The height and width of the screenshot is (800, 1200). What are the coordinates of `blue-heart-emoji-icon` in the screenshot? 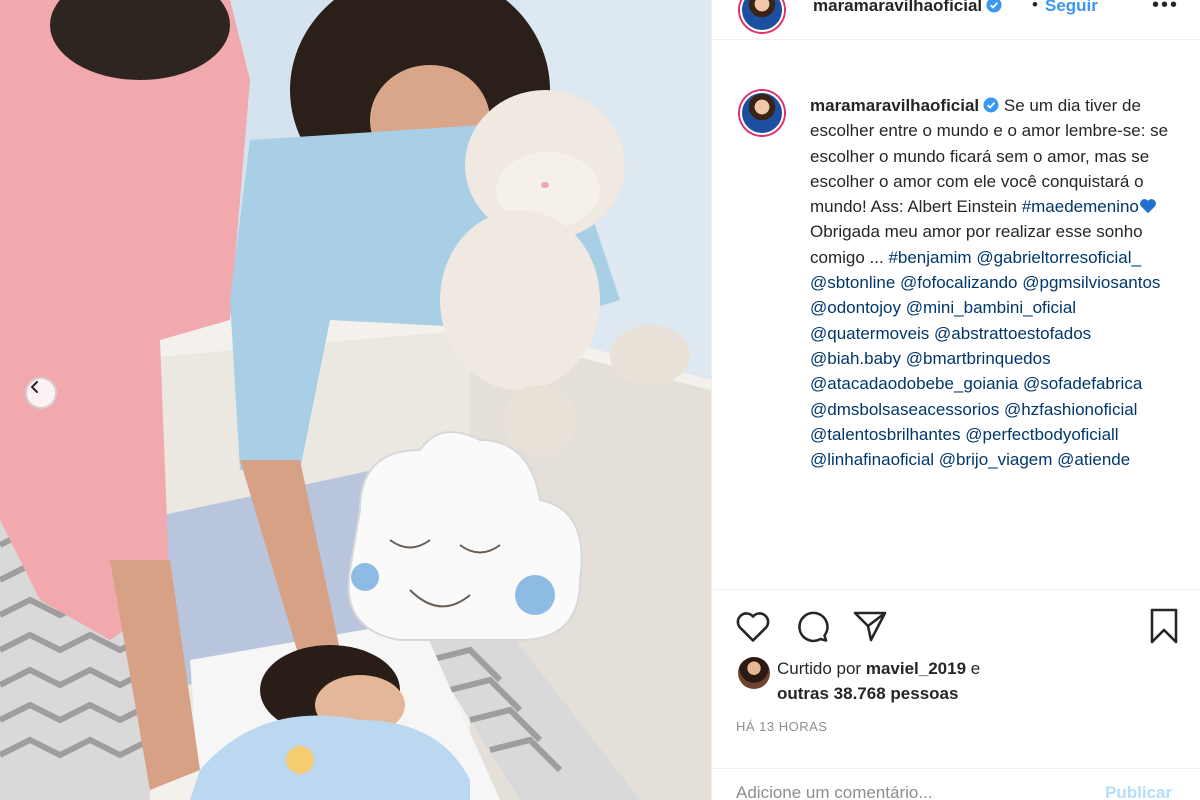 It's located at (1147, 206).